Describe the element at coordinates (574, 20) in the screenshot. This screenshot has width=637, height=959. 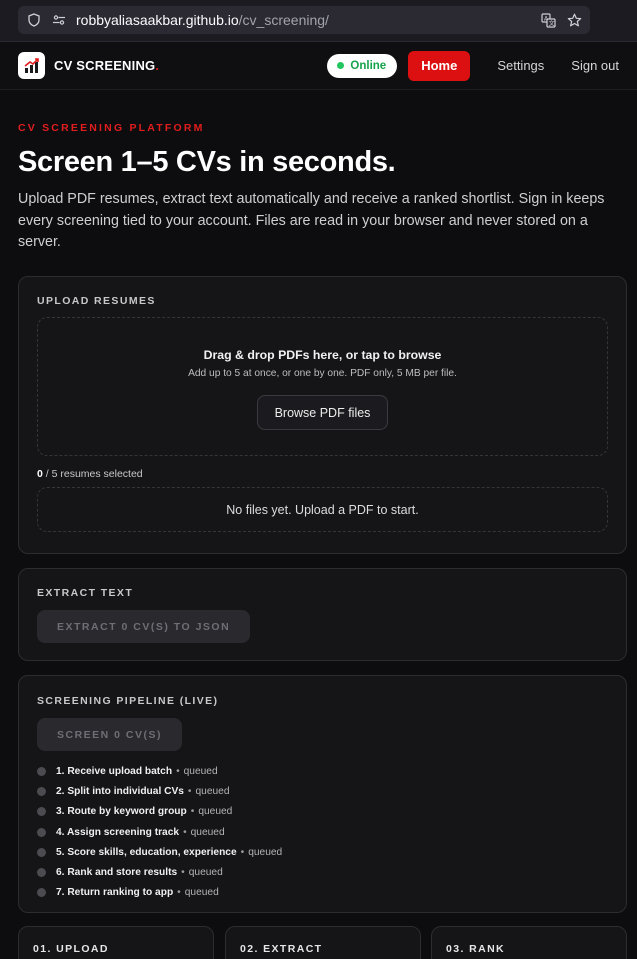
I see `bookmark-star-icon` at that location.